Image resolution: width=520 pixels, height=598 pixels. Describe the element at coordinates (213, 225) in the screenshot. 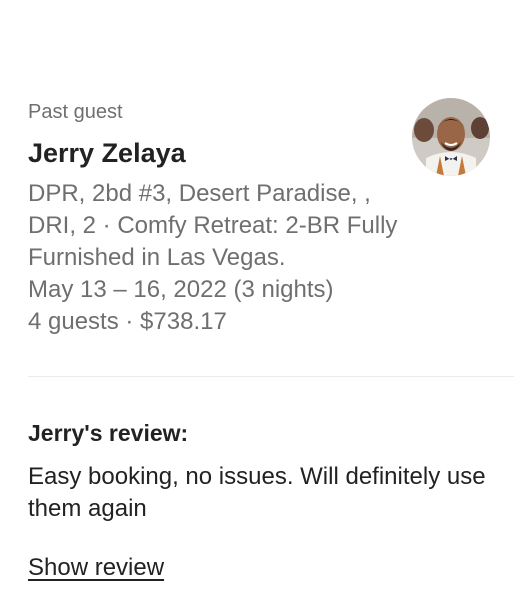

I see `listing-line-2: DRI, 2 · Comfy Retreat: 2-BR Fully` at that location.